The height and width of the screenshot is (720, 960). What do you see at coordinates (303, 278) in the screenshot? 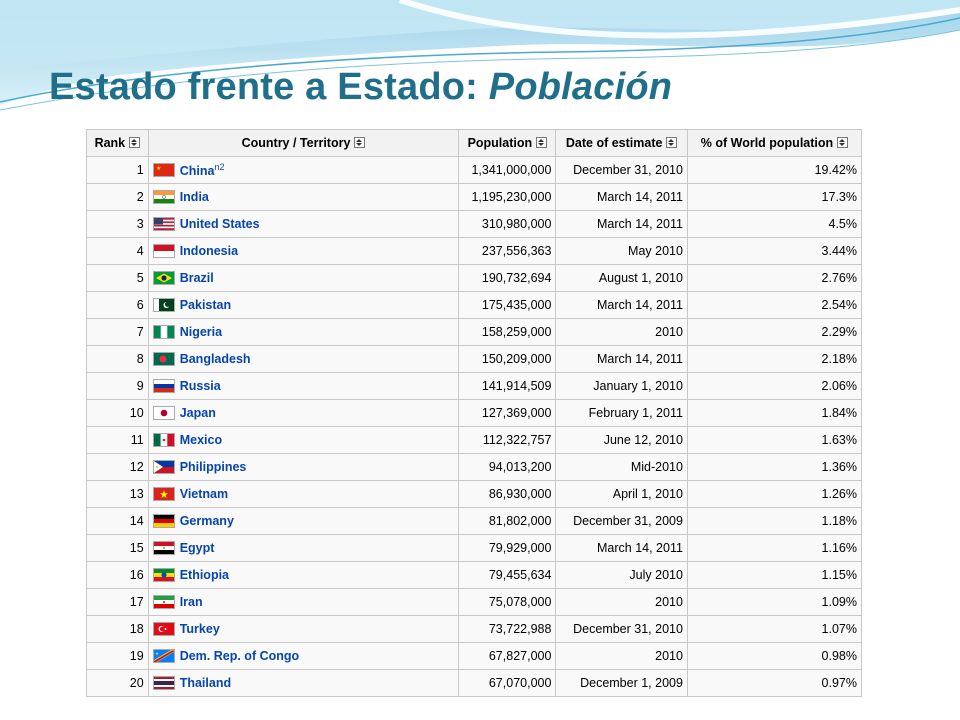
I see `country-cell: Brazil` at bounding box center [303, 278].